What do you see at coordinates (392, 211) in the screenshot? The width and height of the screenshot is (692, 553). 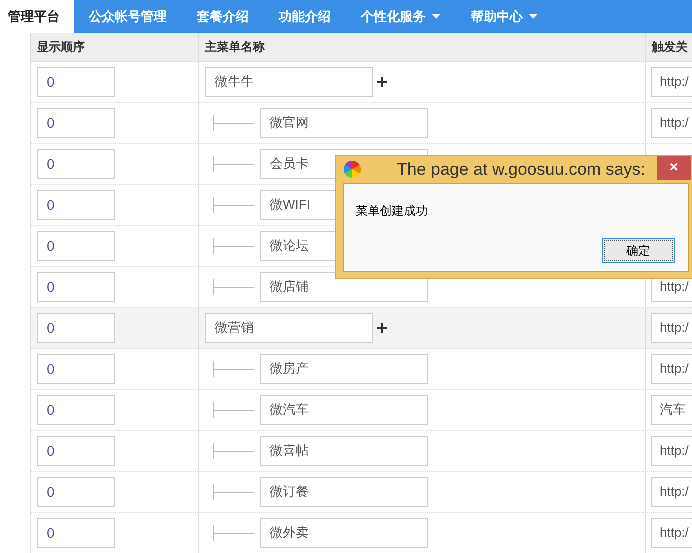 I see `dialog-message: 菜单创建成功` at bounding box center [392, 211].